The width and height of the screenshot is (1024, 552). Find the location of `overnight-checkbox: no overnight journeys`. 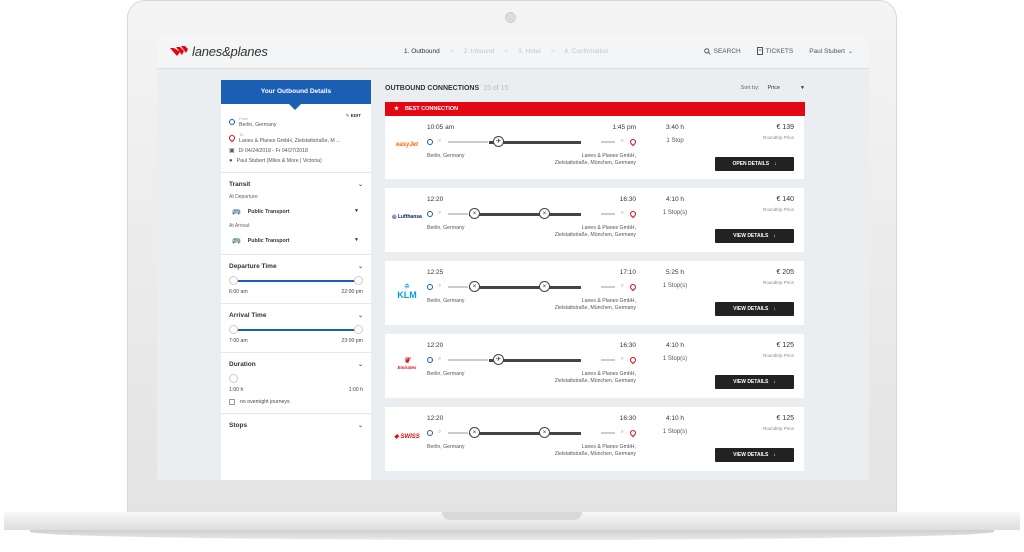

overnight-checkbox: no overnight journeys is located at coordinates (296, 402).